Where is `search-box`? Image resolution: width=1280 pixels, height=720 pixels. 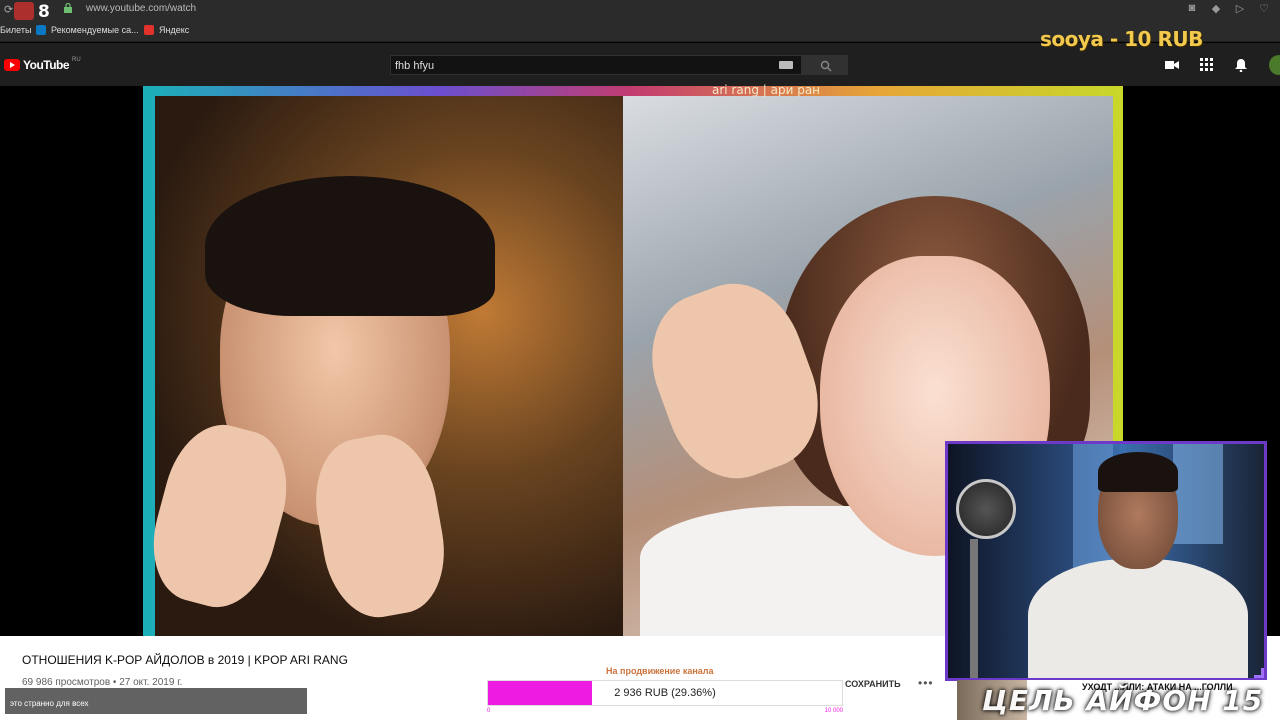 search-box is located at coordinates (596, 65).